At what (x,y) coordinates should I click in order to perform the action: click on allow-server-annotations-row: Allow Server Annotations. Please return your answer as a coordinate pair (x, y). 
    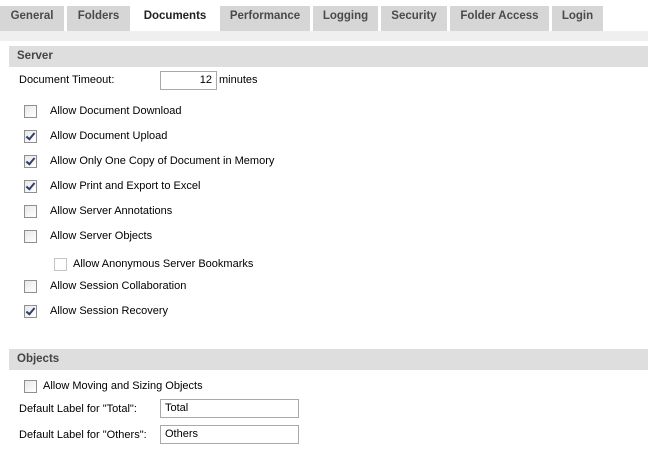
    Looking at the image, I should click on (98, 211).